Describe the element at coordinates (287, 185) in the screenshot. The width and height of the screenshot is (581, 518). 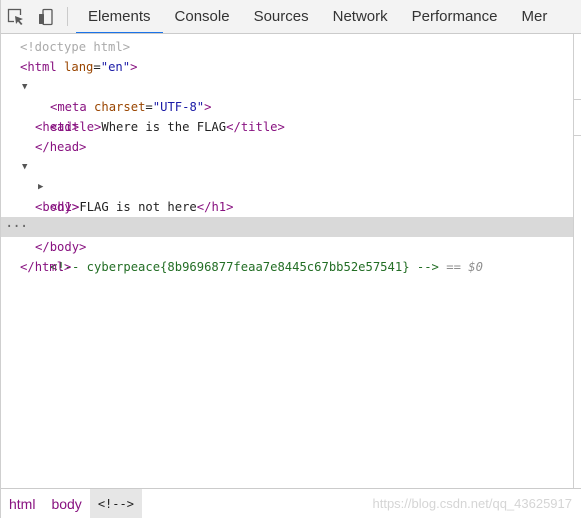
I see `tree-row-body: ▼ <body>` at that location.